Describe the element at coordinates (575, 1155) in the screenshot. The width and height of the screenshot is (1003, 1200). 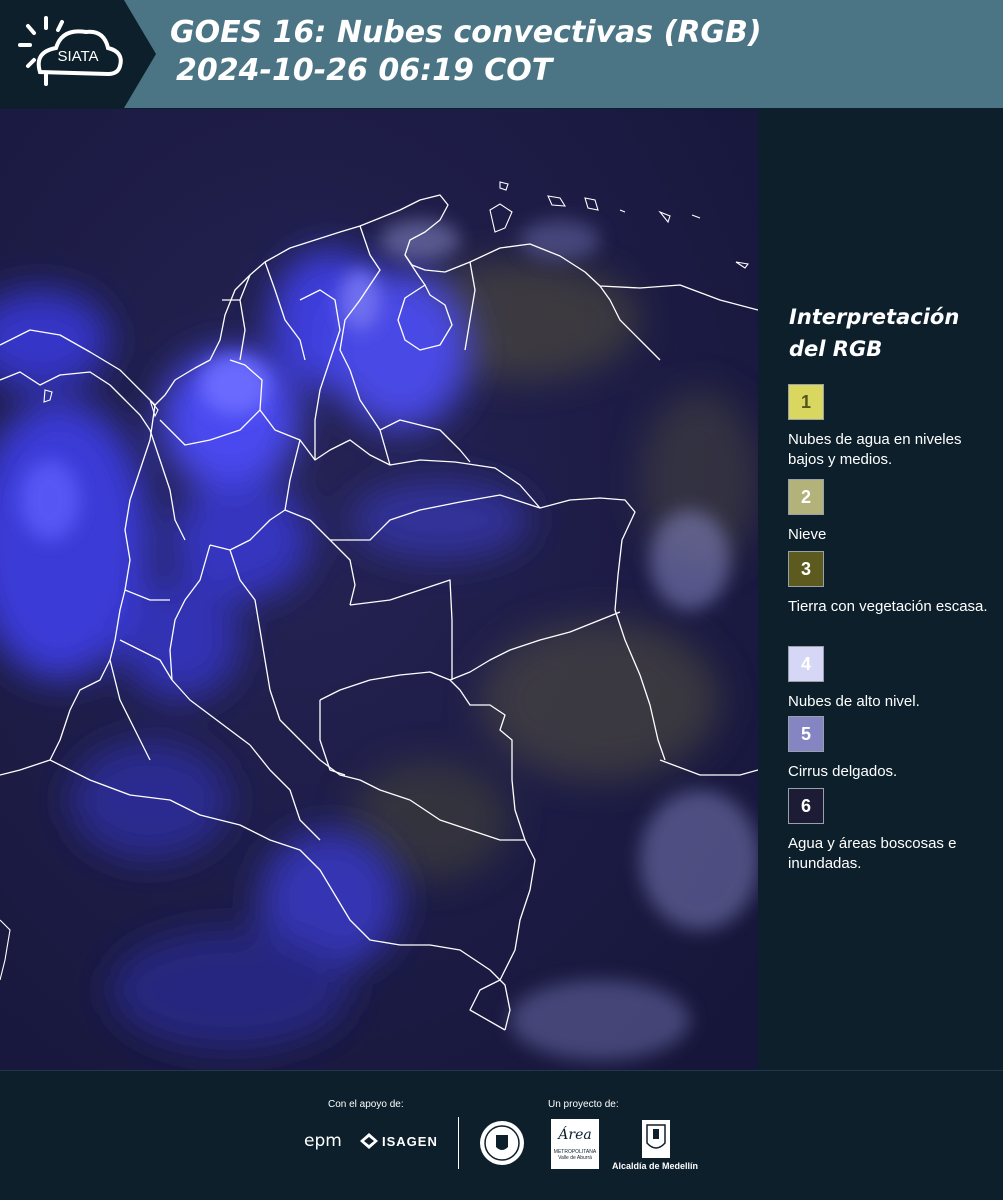
I see `area-logo-caption: METROPOLITANA Valle de Aburrá` at that location.